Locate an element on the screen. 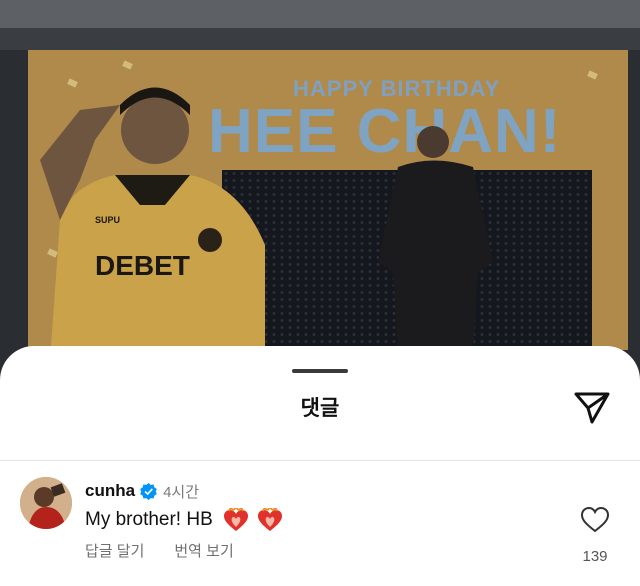 This screenshot has height=586, width=640. sheet-title: 댓글 is located at coordinates (320, 408).